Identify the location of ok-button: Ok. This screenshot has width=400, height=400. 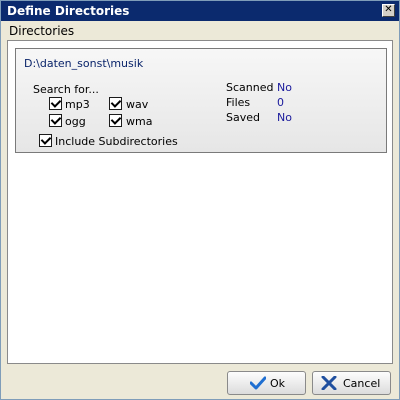
(266, 383).